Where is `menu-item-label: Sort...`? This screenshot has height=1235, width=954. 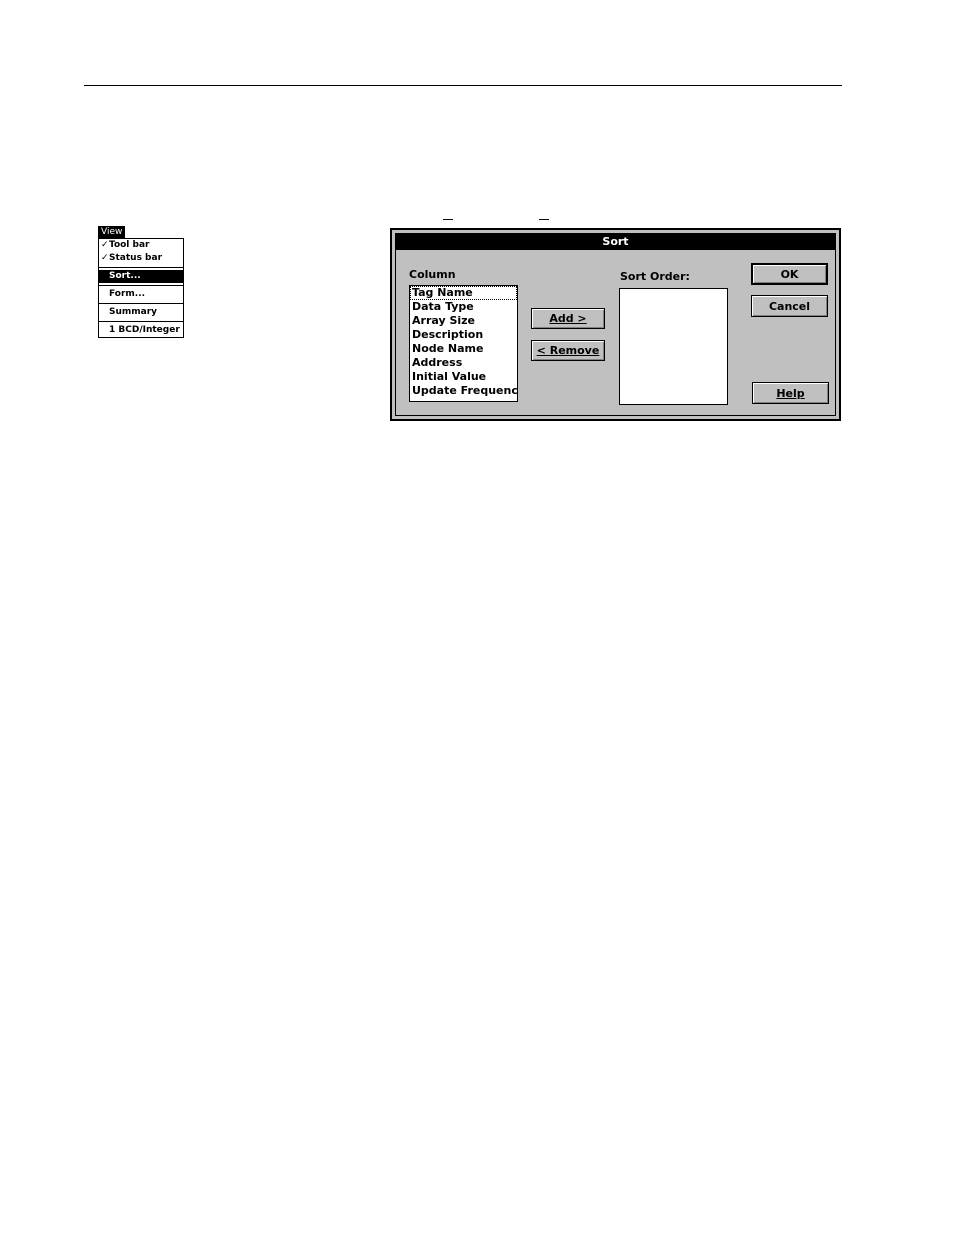 menu-item-label: Sort... is located at coordinates (125, 276).